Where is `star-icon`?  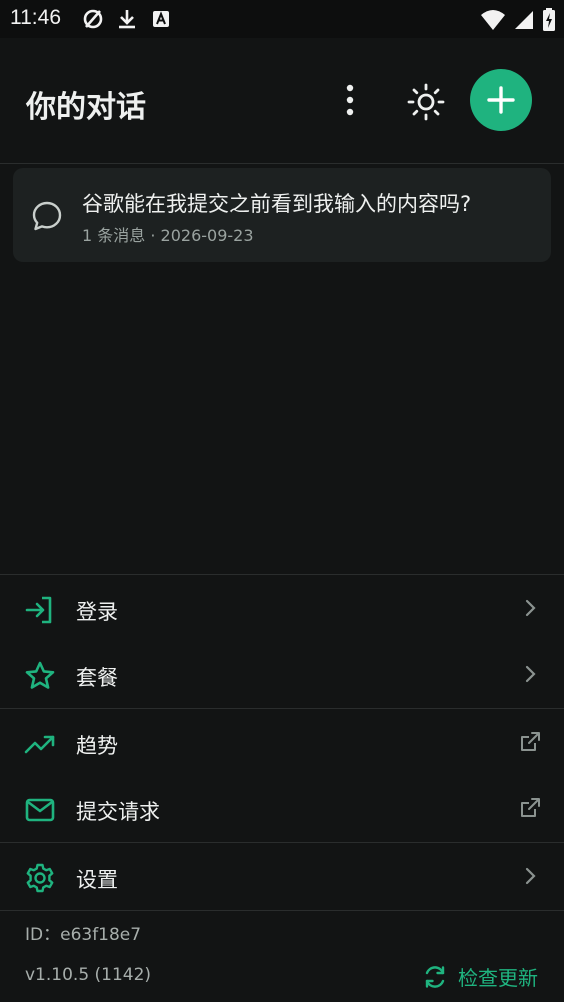 star-icon is located at coordinates (40, 675).